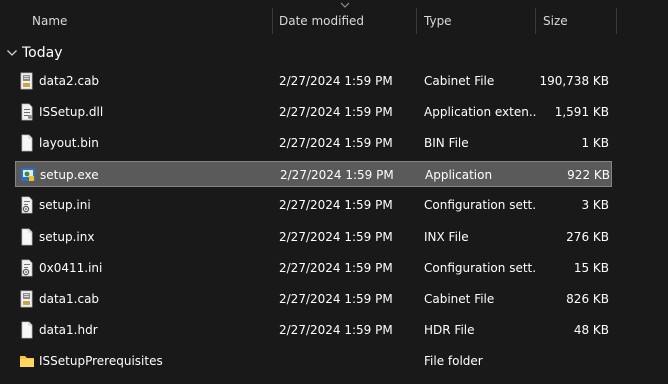  I want to click on installer-exe-icon, so click(28, 175).